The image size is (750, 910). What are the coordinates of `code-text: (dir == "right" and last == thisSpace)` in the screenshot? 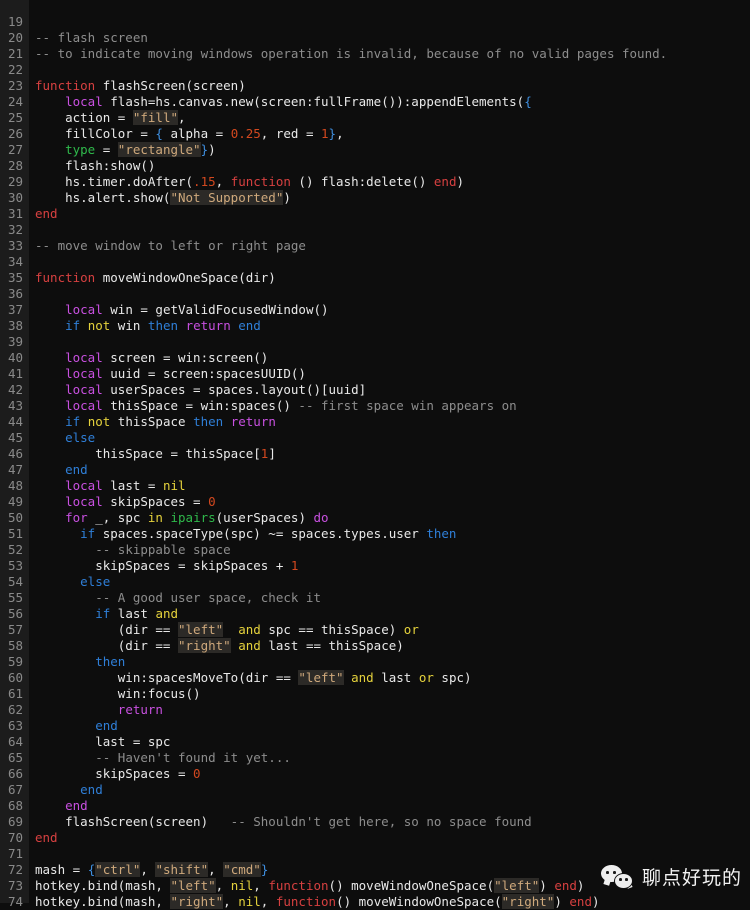 It's located at (389, 646).